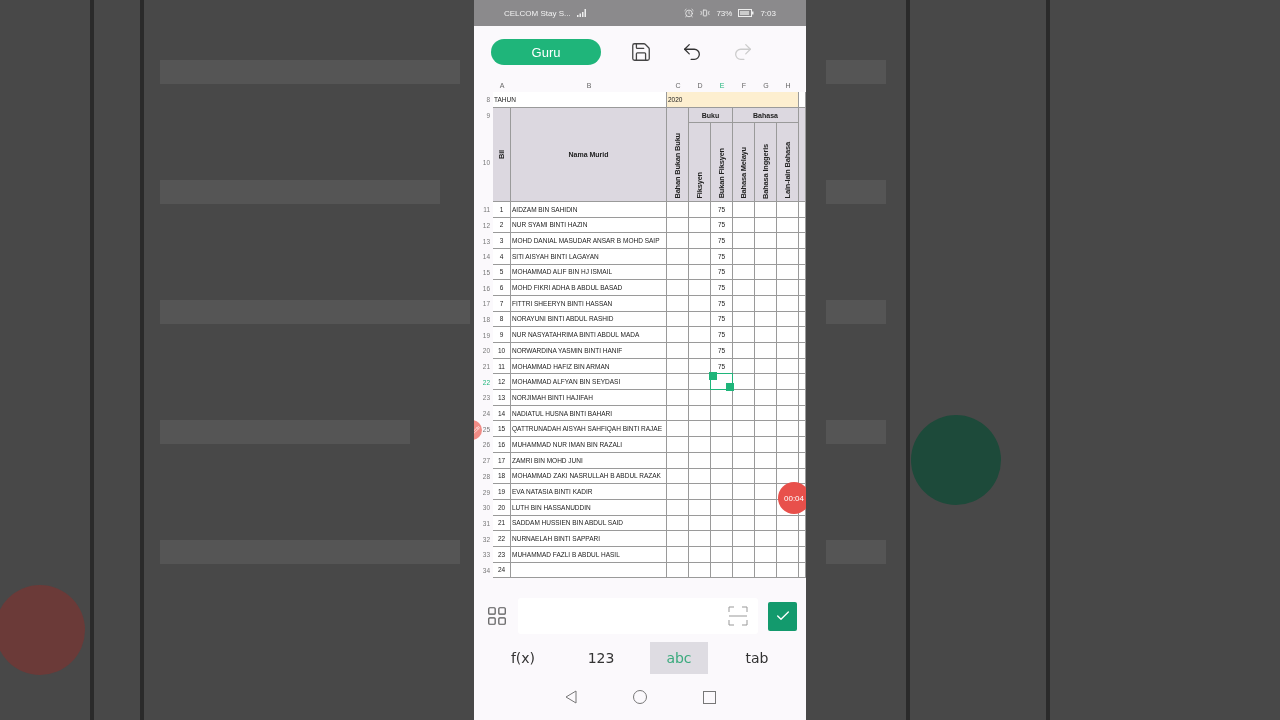 This screenshot has width=1280, height=720. What do you see at coordinates (638, 616) in the screenshot?
I see `formula-field` at bounding box center [638, 616].